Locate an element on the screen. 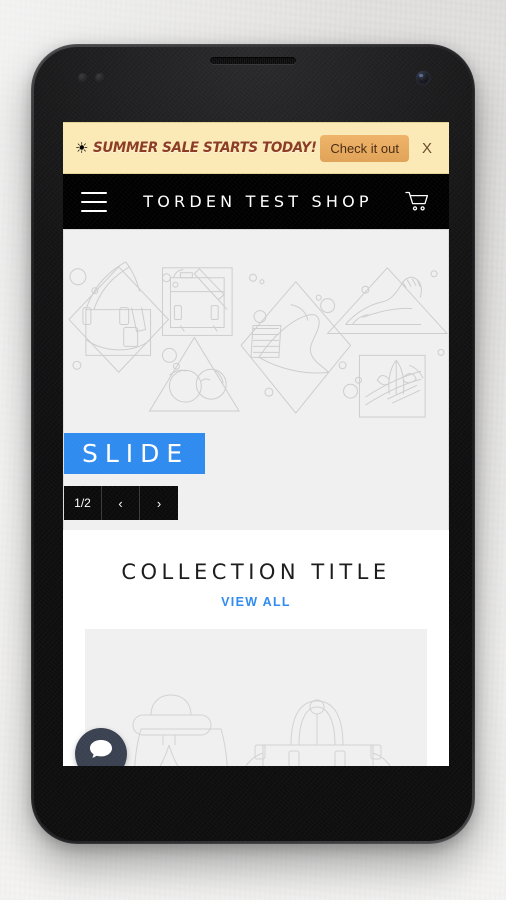  sun-icon-left: ☀ is located at coordinates (82, 148).